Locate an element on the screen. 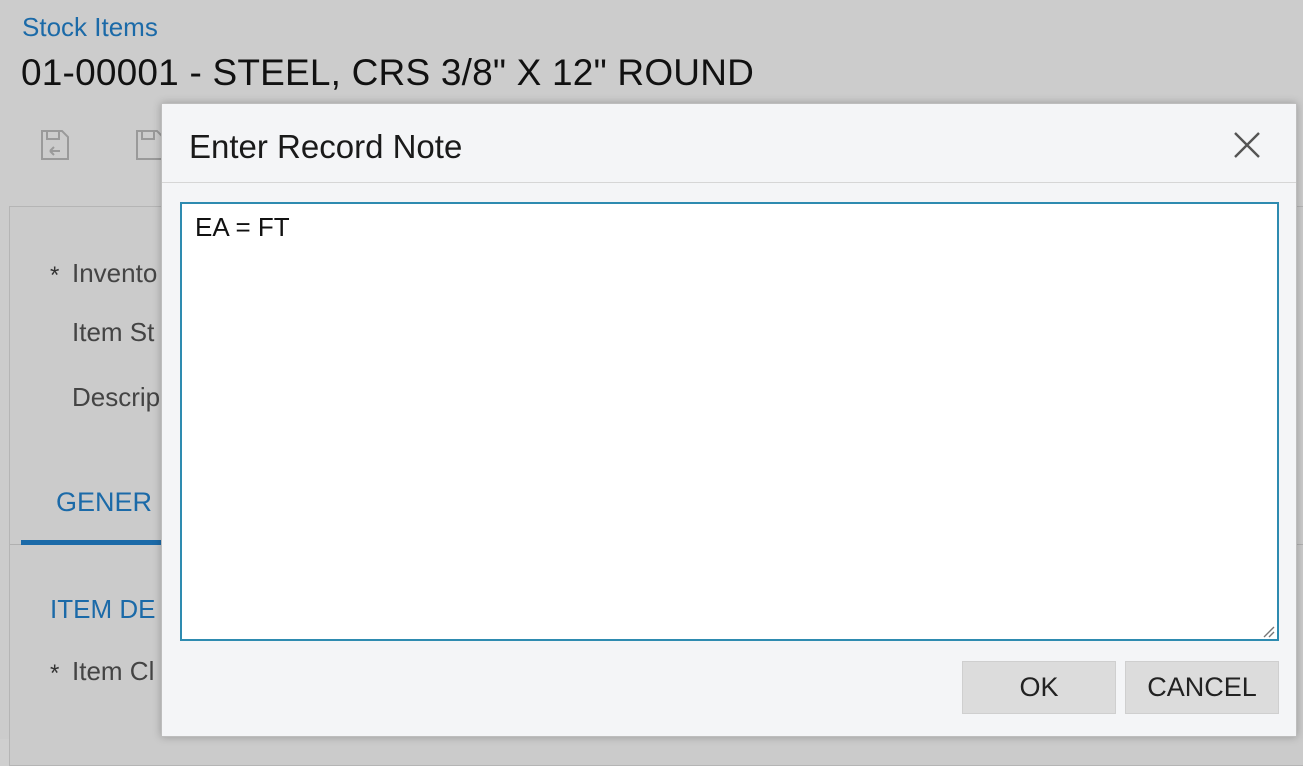  dialog-header: Enter Record Note is located at coordinates (729, 143).